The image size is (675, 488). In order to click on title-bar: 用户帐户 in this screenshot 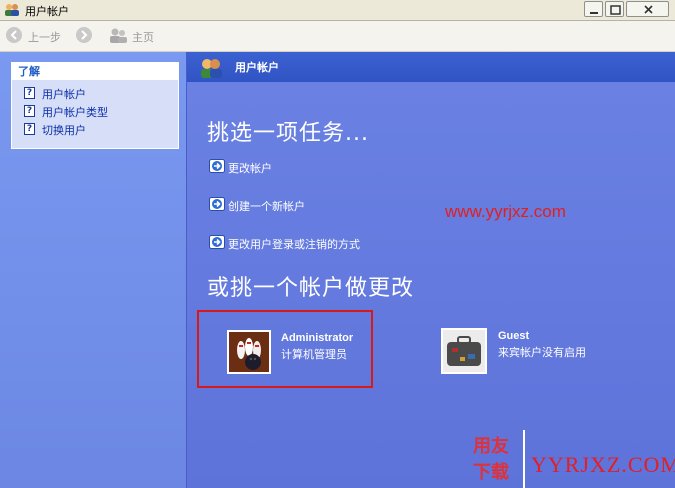, I will do `click(337, 10)`.